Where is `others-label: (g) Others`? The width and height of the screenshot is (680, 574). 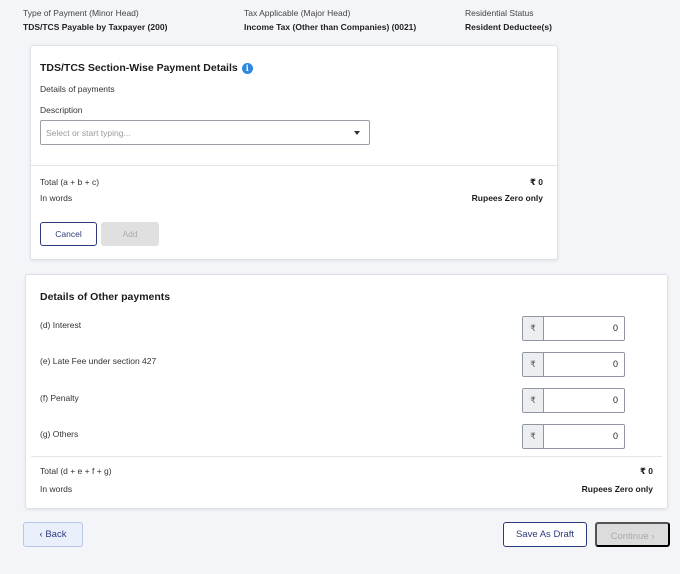
others-label: (g) Others is located at coordinates (59, 434).